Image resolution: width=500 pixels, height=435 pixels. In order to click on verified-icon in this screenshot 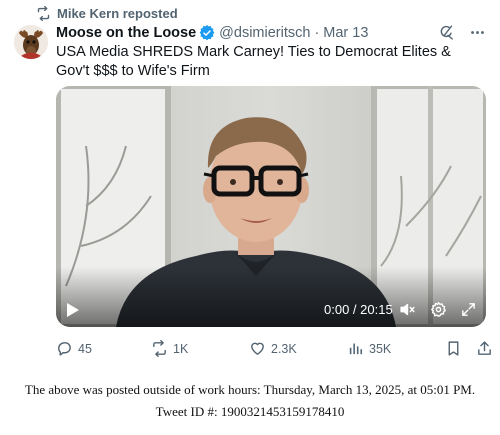, I will do `click(207, 32)`.